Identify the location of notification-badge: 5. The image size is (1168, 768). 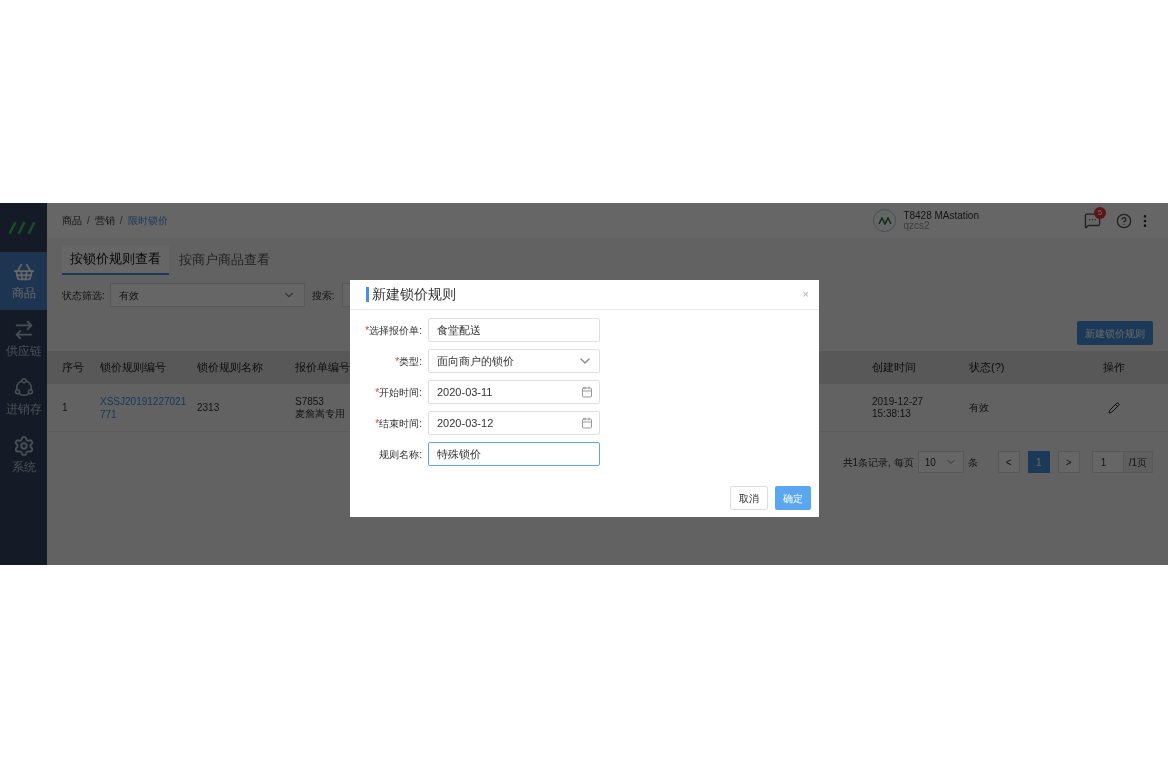
(1100, 213).